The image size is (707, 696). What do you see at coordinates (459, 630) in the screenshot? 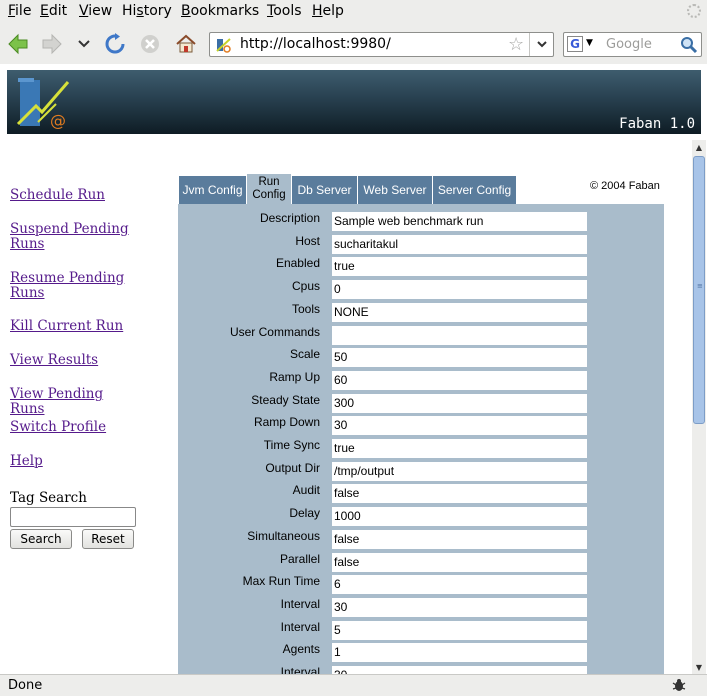
I see `field-input: 5` at bounding box center [459, 630].